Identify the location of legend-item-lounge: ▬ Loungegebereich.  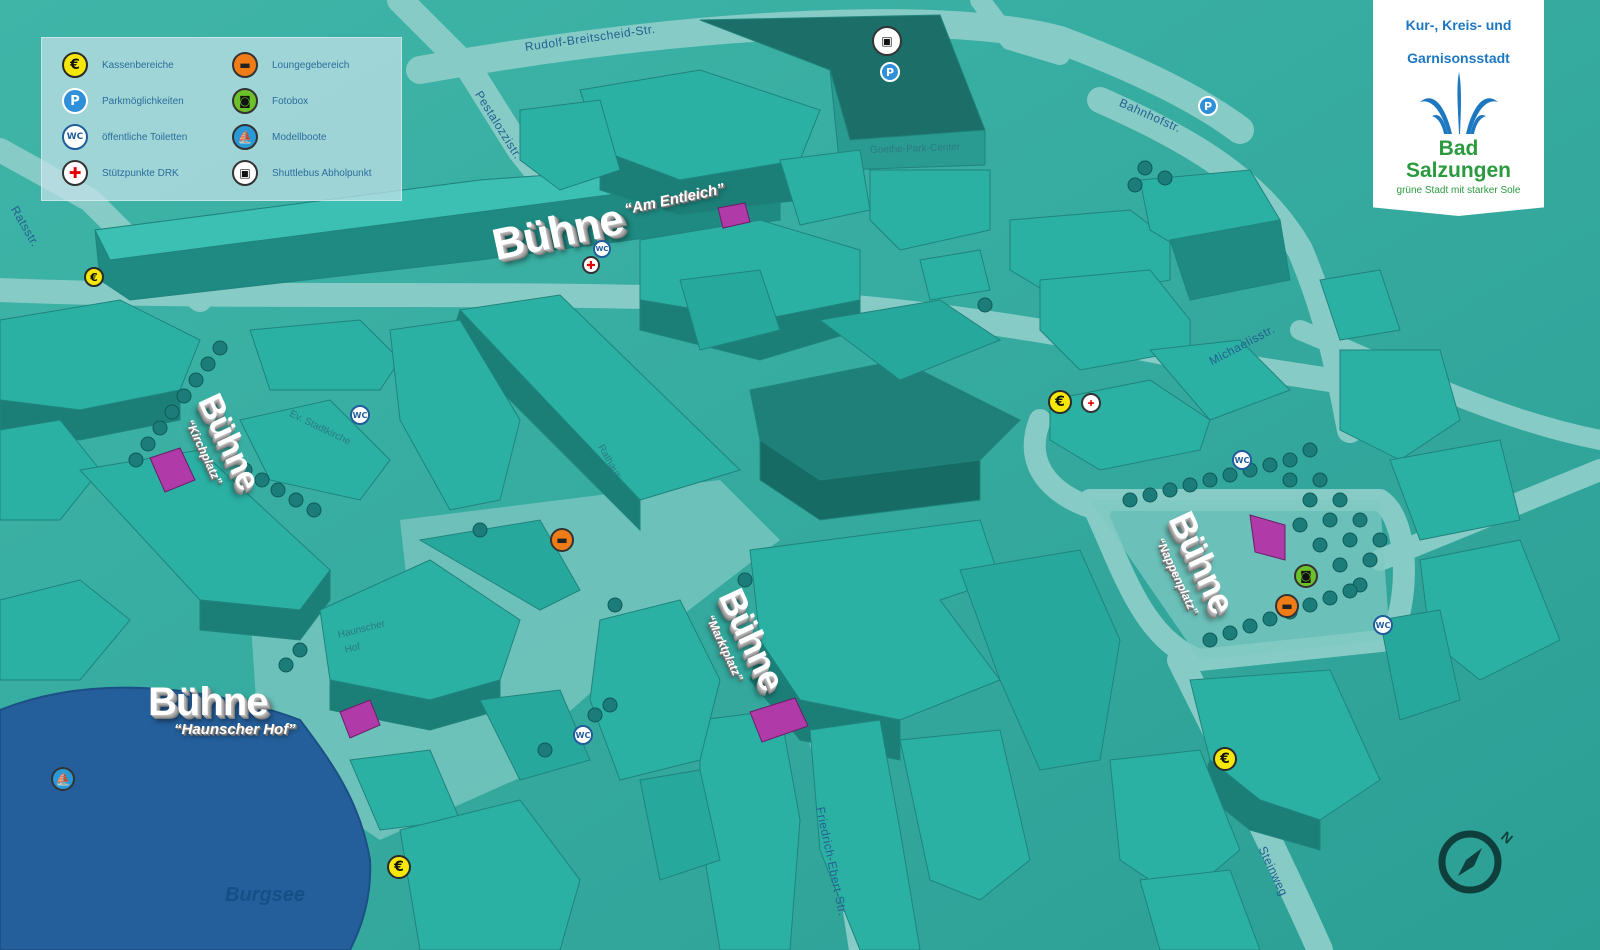
(290, 65).